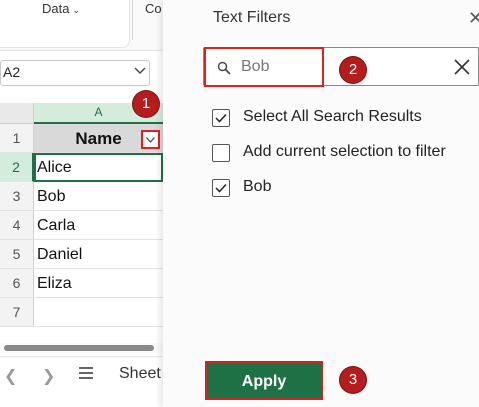 Image resolution: width=479 pixels, height=407 pixels. I want to click on chevron-left-icon: ❮, so click(10, 376).